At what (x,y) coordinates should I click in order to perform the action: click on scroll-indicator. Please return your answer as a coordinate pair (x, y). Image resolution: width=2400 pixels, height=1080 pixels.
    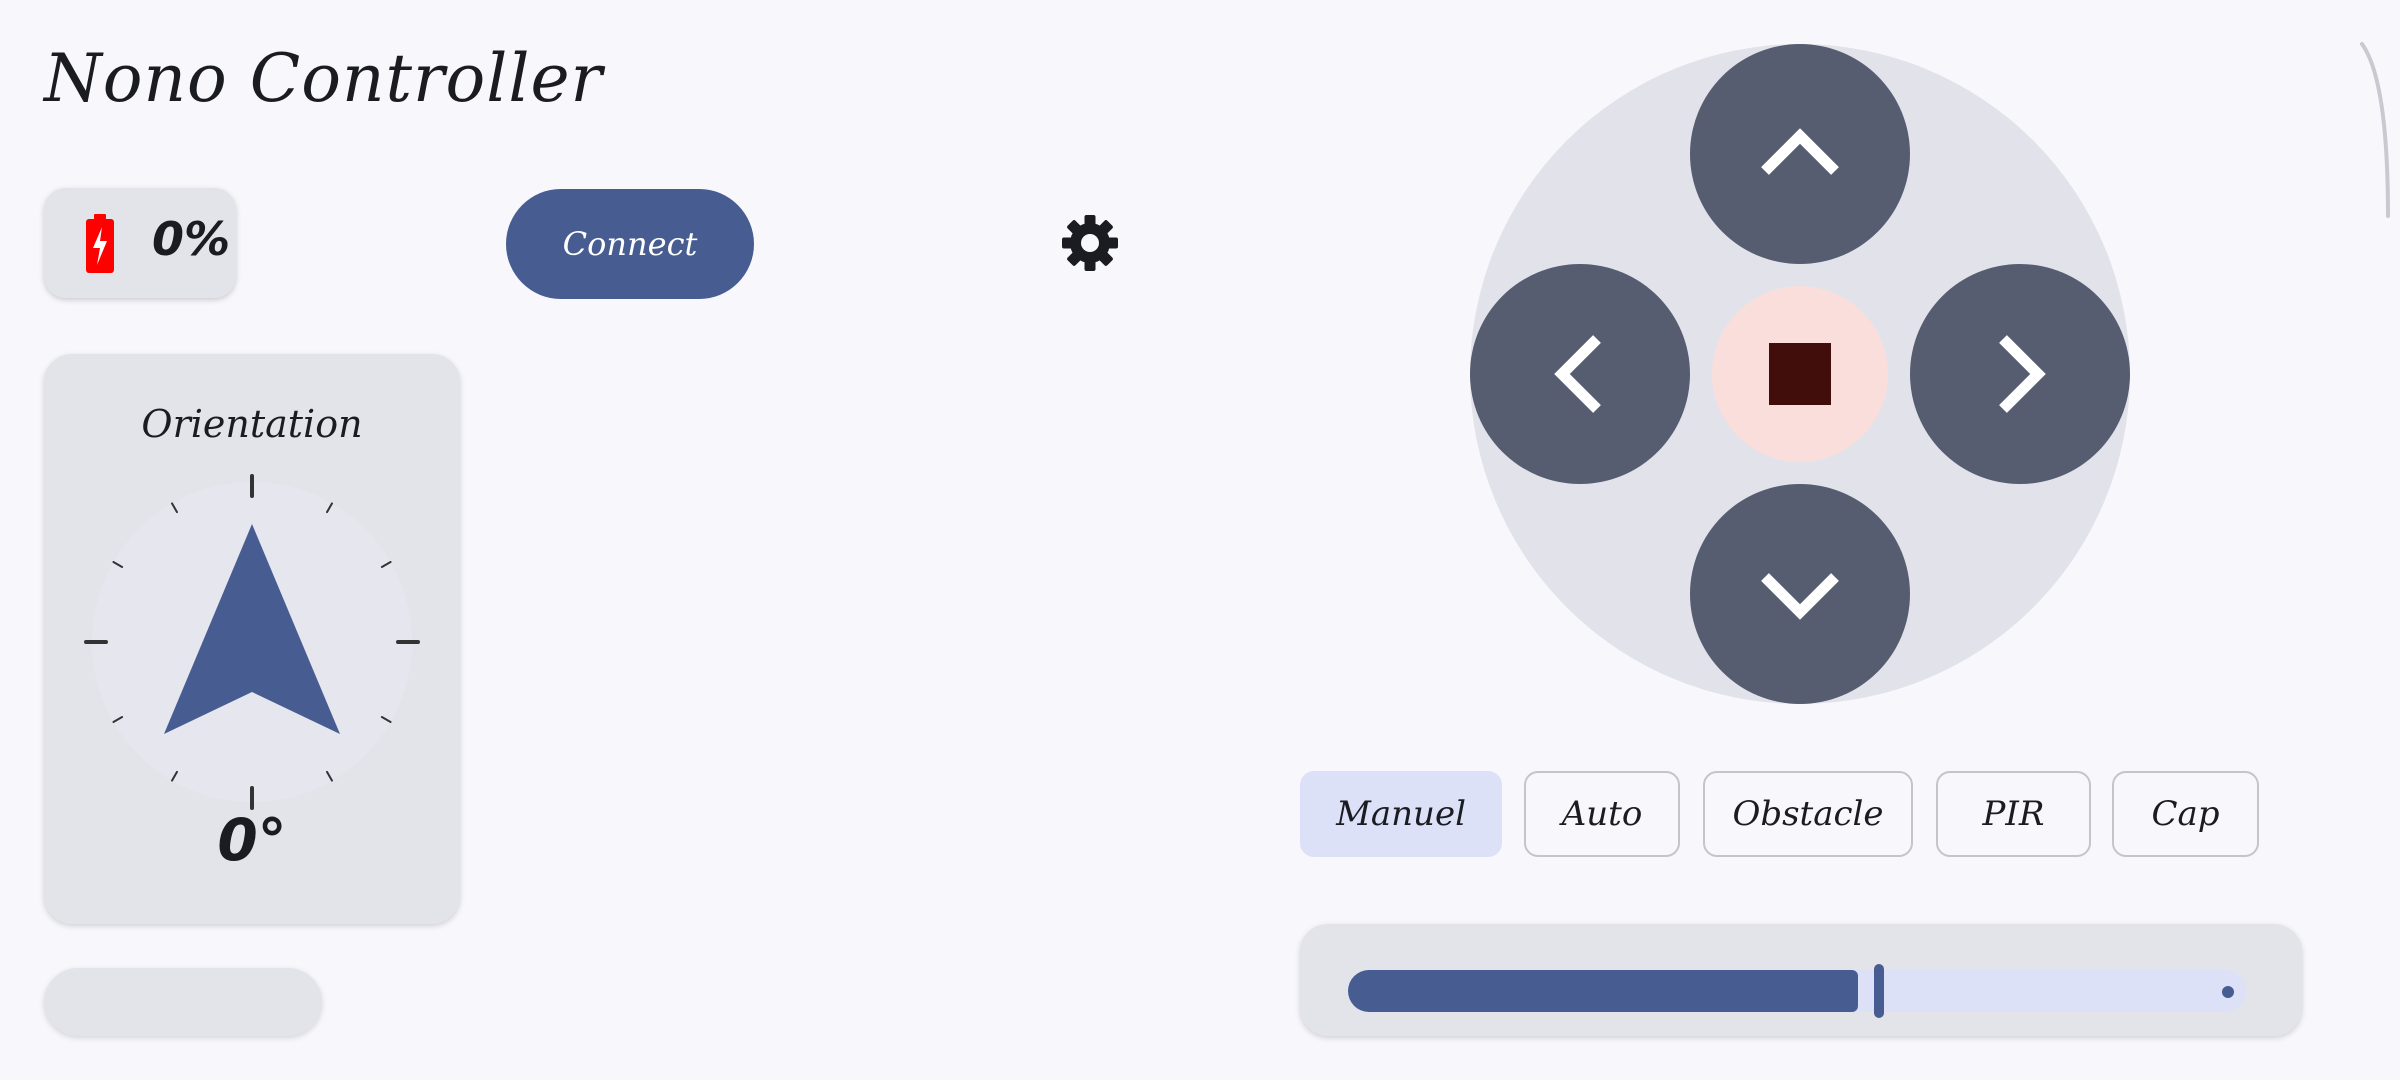
    Looking at the image, I should click on (2375, 130).